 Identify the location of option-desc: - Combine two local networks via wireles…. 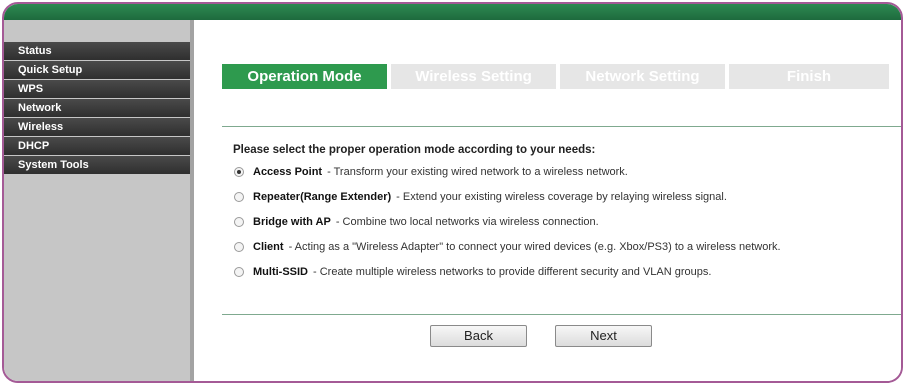
(467, 222).